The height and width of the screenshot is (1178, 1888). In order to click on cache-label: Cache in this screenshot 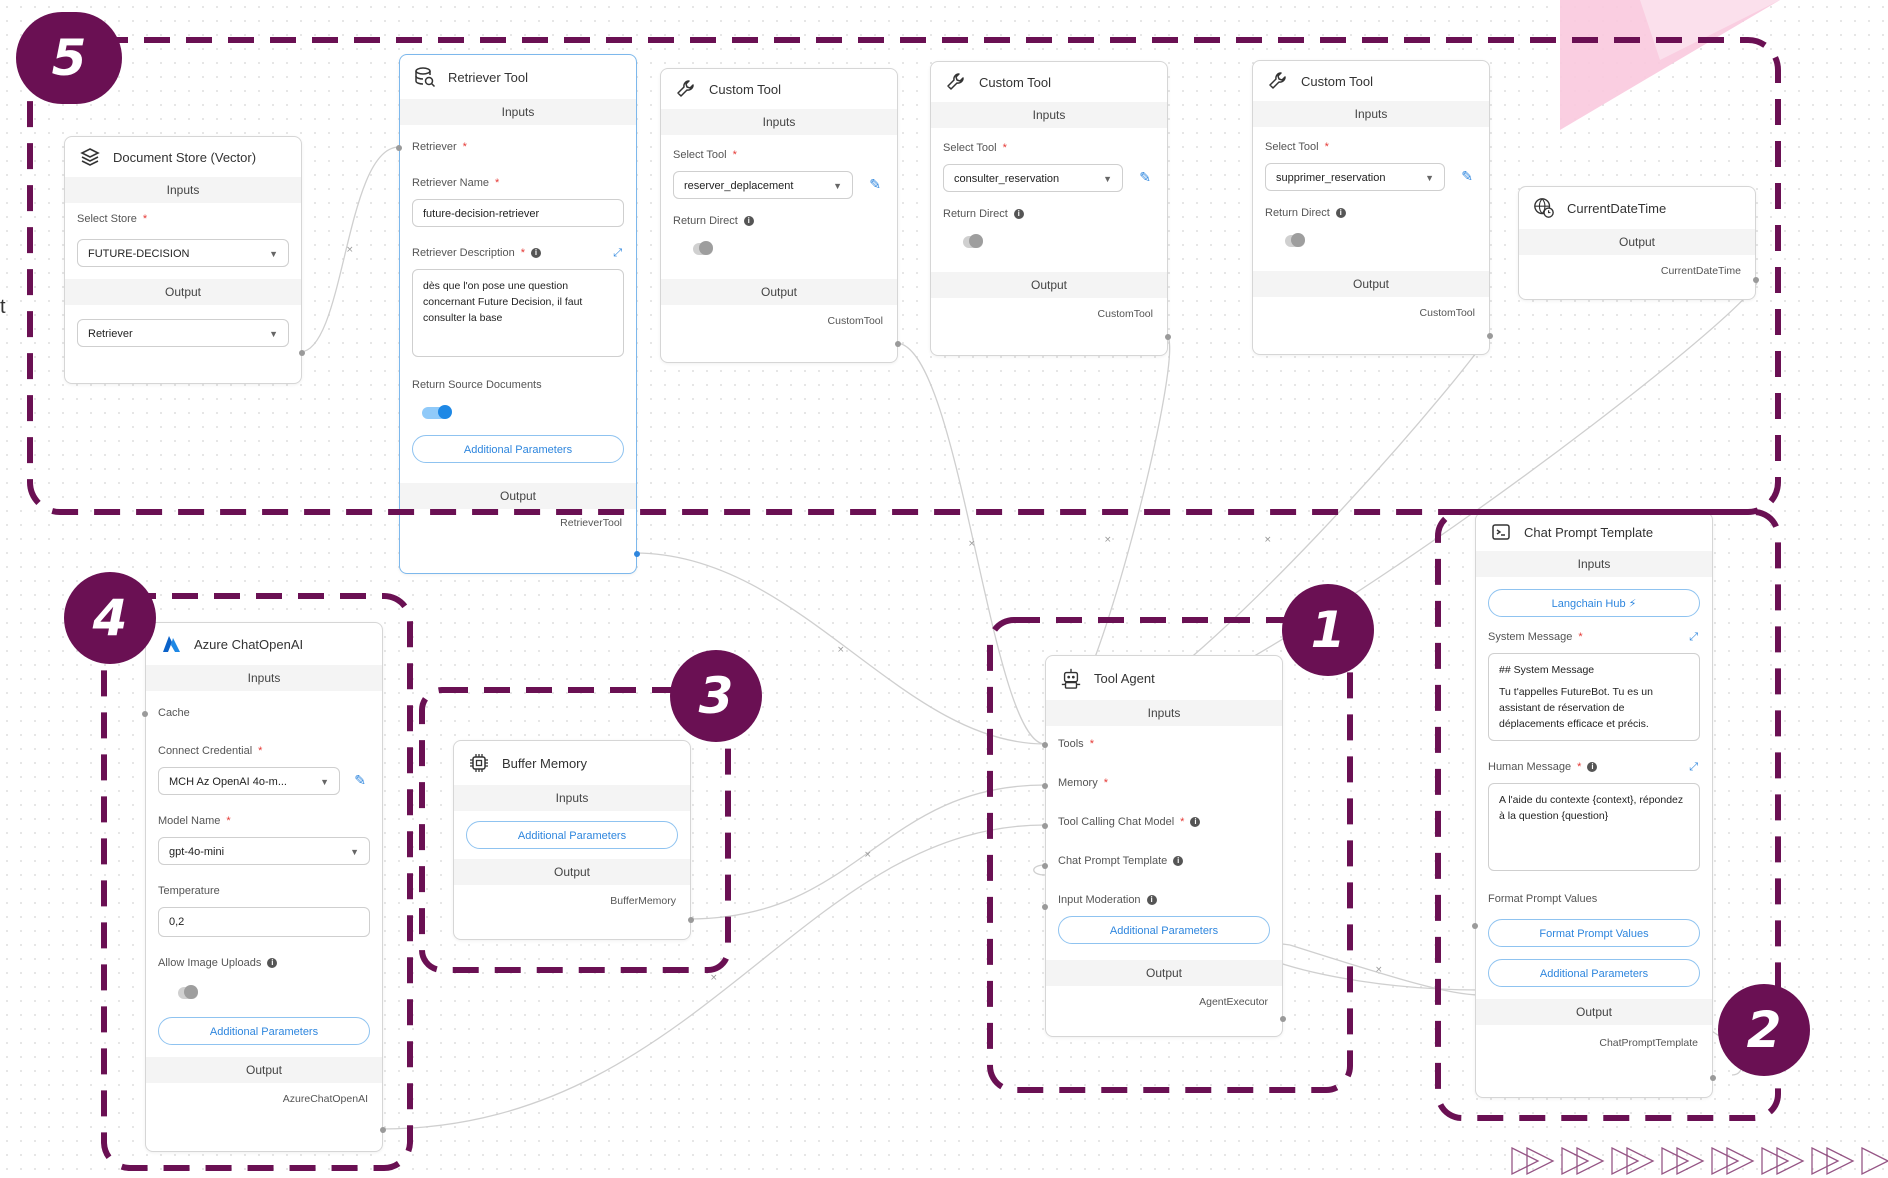, I will do `click(174, 713)`.